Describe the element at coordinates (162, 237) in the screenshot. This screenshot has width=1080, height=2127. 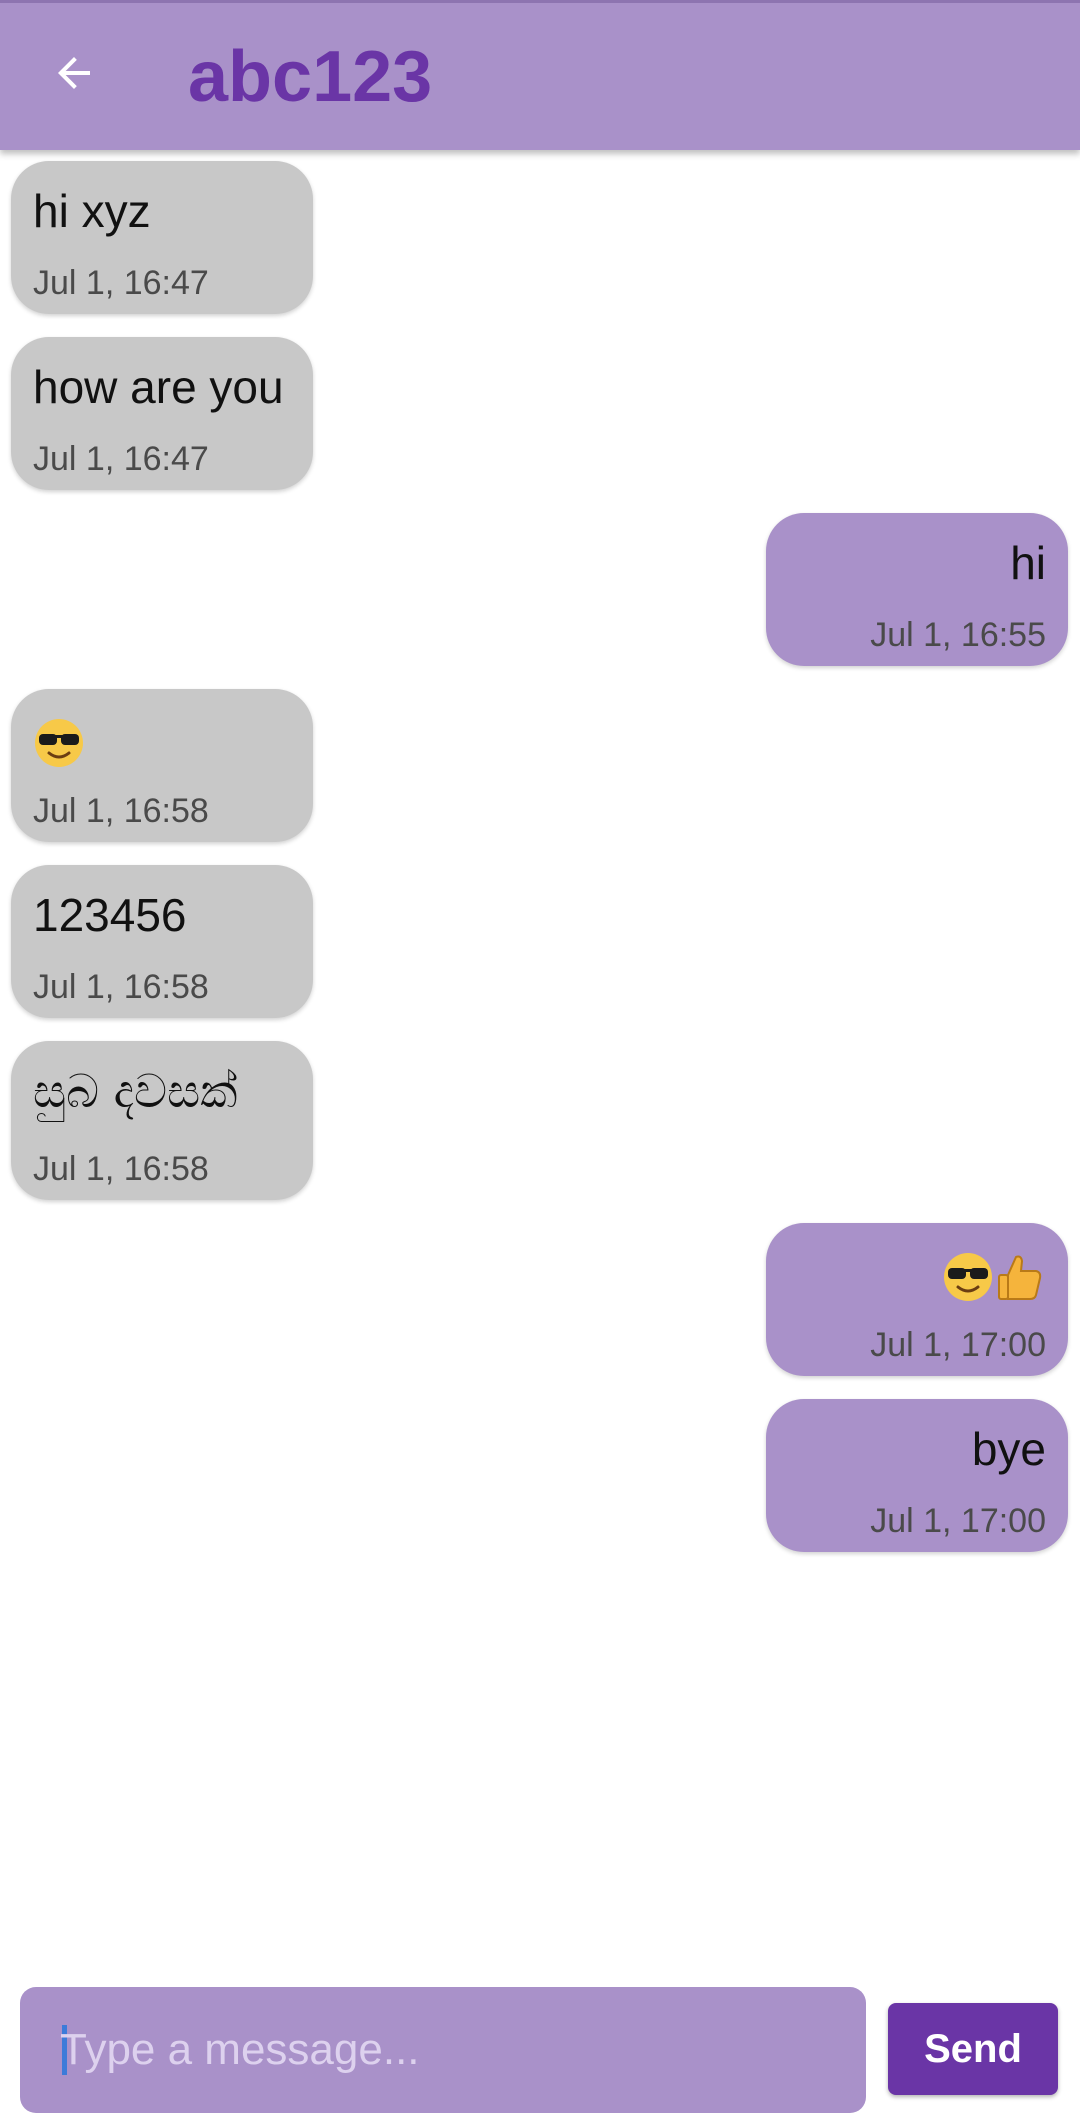
I see `message-bubble-incoming: hi xyz Jul 1, 16:47` at that location.